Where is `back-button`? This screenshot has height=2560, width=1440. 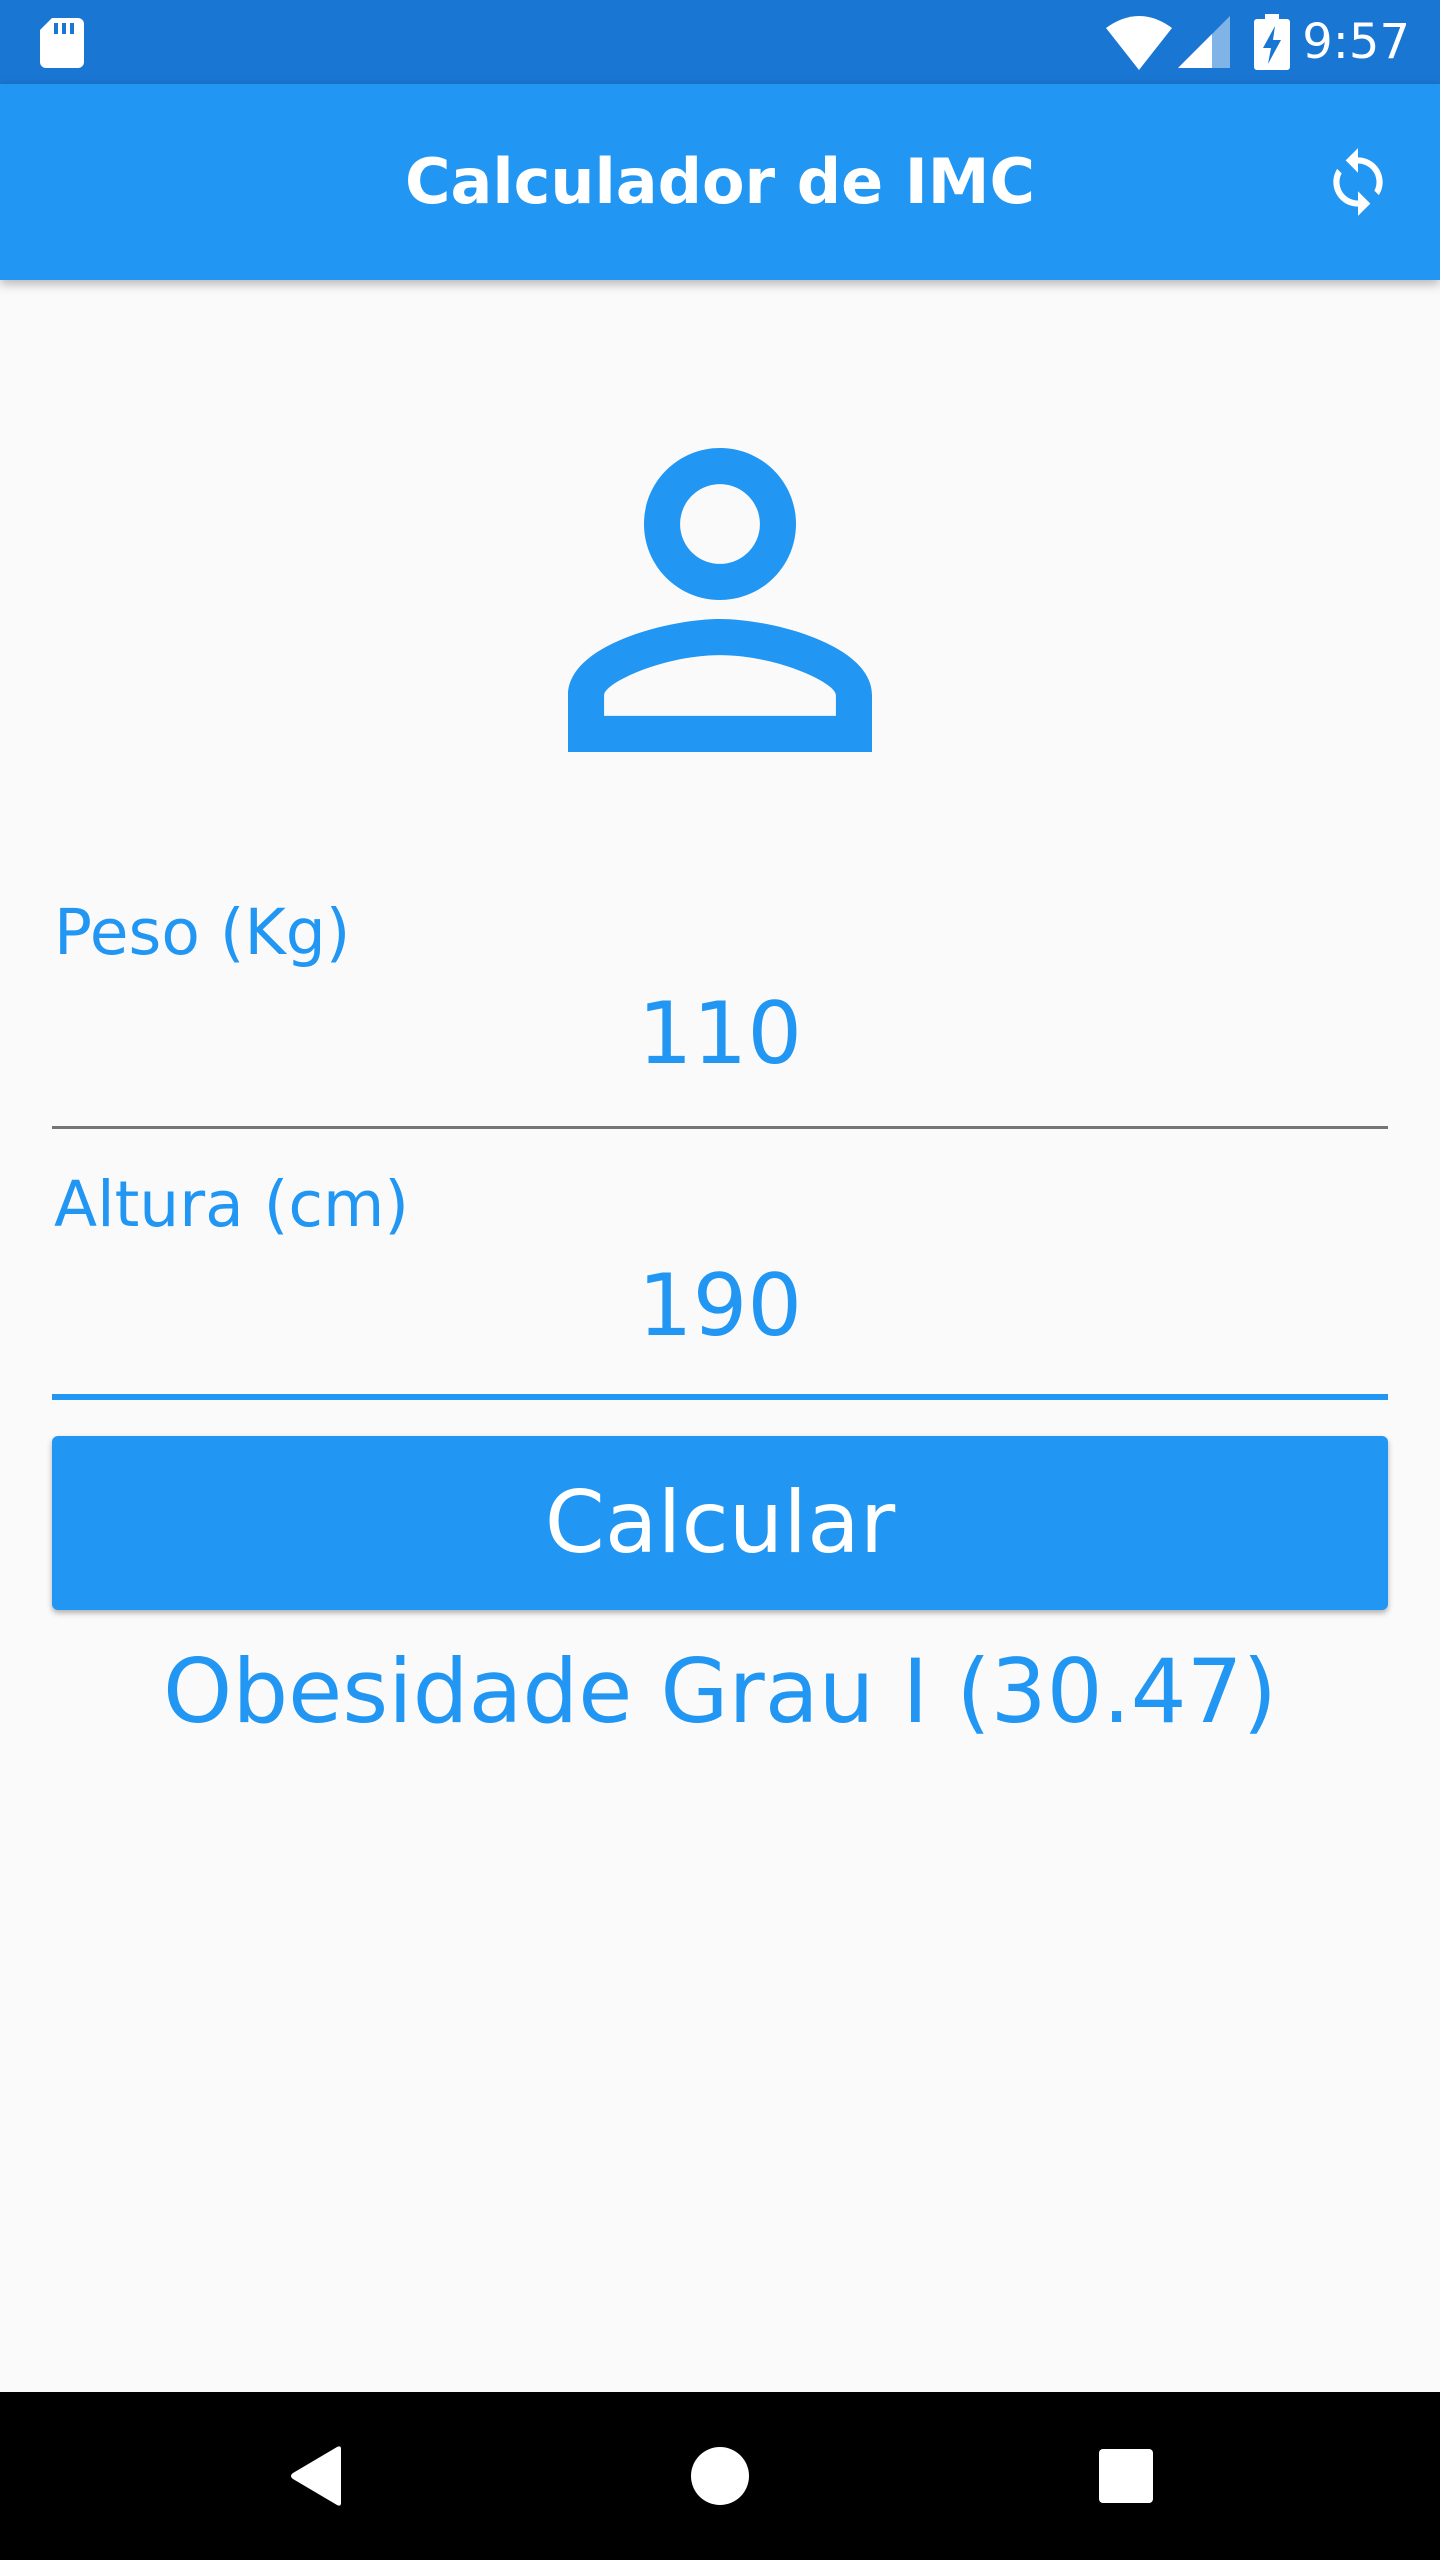 back-button is located at coordinates (316, 2476).